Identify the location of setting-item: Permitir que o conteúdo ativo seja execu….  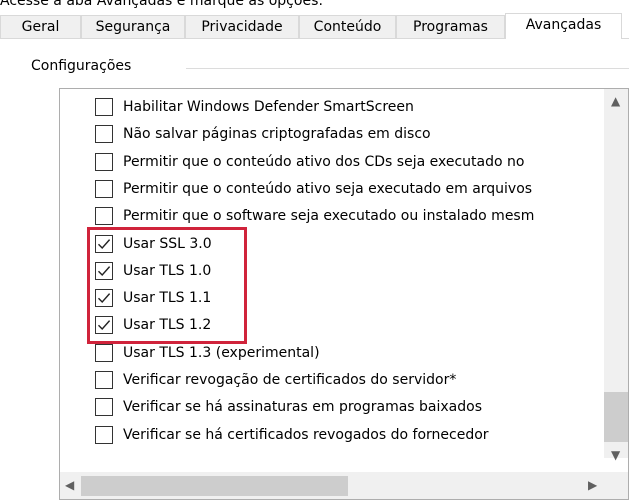
(313, 189).